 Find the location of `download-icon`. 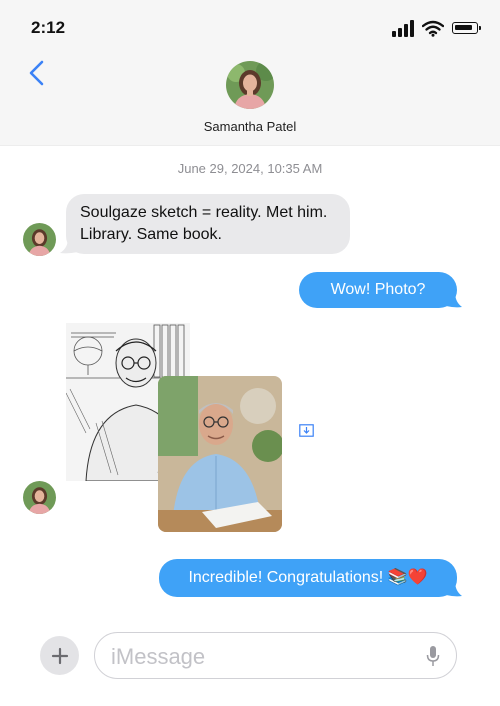

download-icon is located at coordinates (306, 430).